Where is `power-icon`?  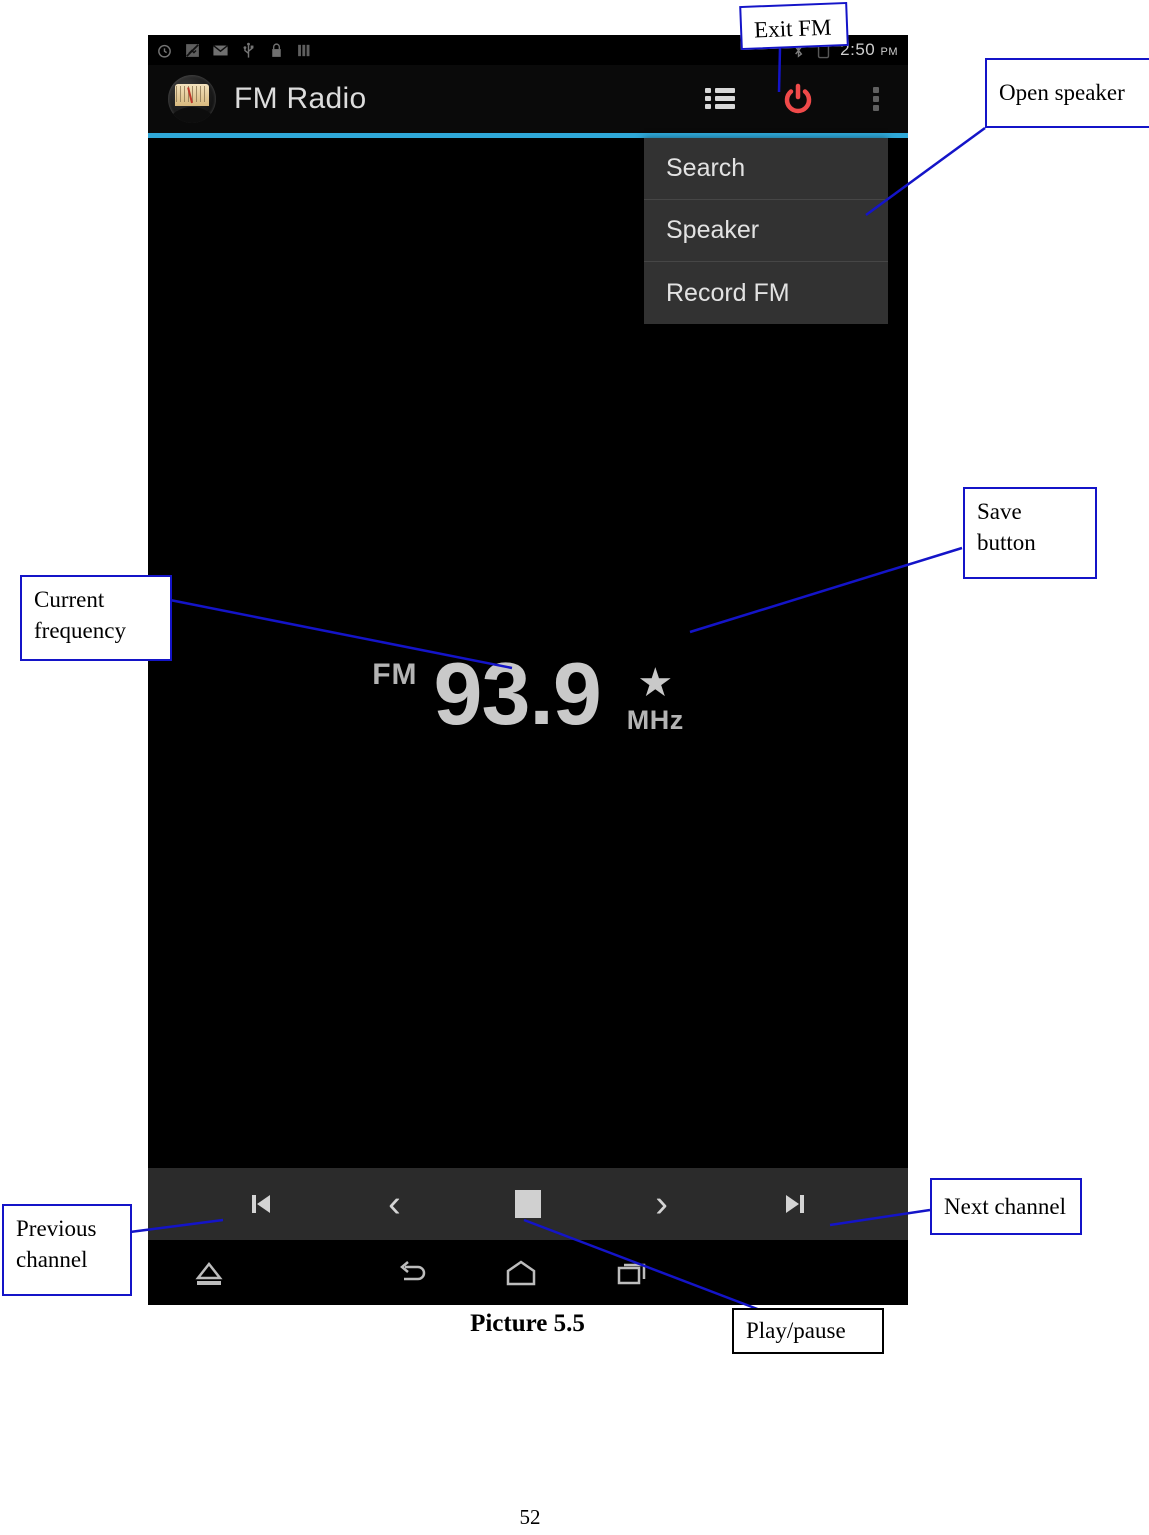
power-icon is located at coordinates (798, 99).